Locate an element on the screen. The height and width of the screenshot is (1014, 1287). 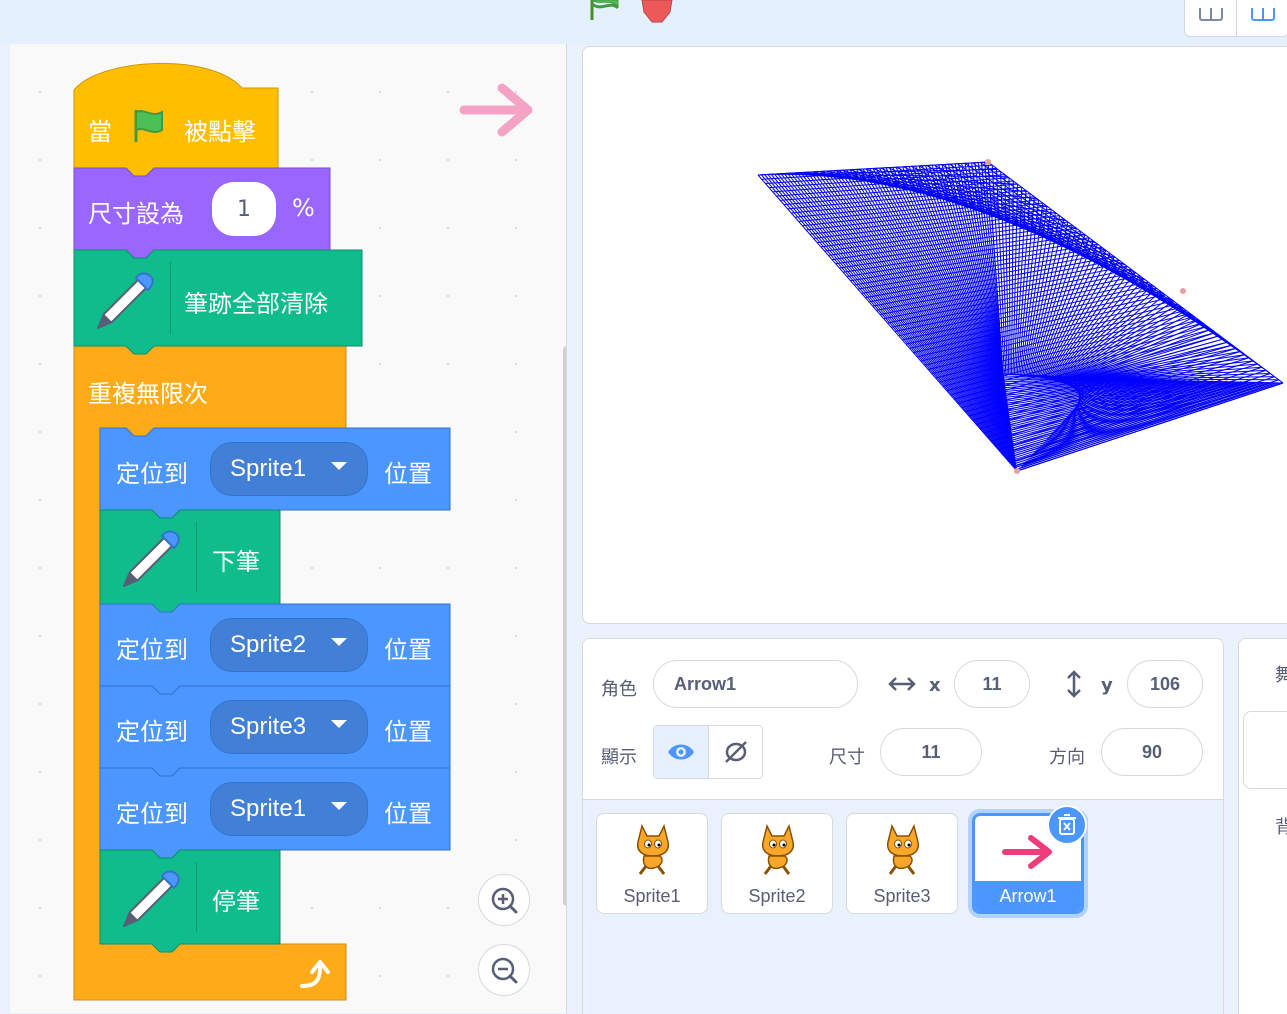
go-to-target-dropdown: Sprite2 is located at coordinates (289, 645).